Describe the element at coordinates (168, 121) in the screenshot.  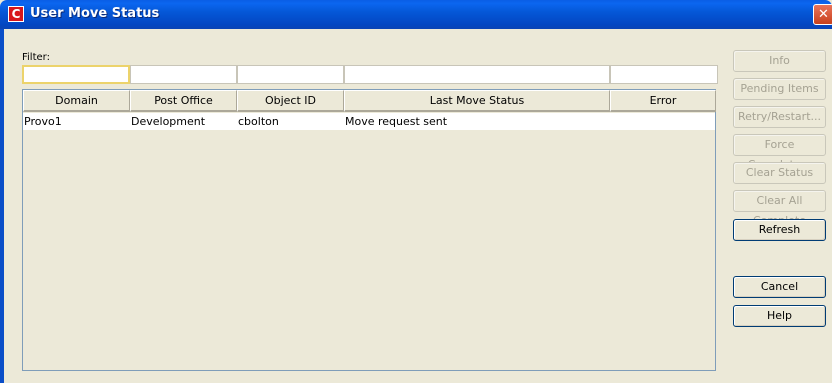
I see `cell-post-office: Development` at that location.